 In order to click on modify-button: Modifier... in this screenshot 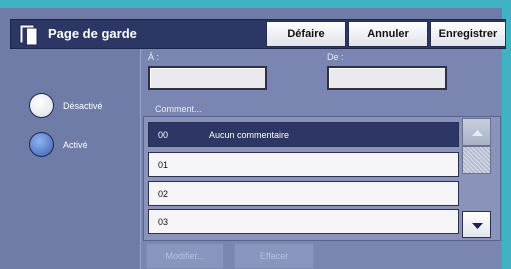, I will do `click(185, 256)`.